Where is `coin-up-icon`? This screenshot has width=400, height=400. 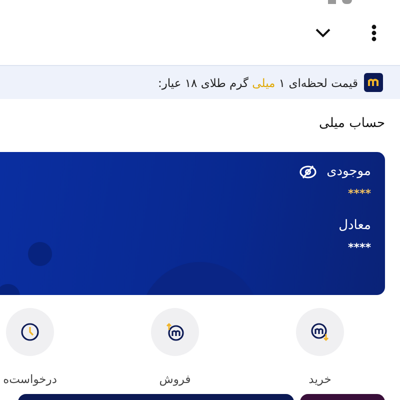 coin-up-icon is located at coordinates (175, 332).